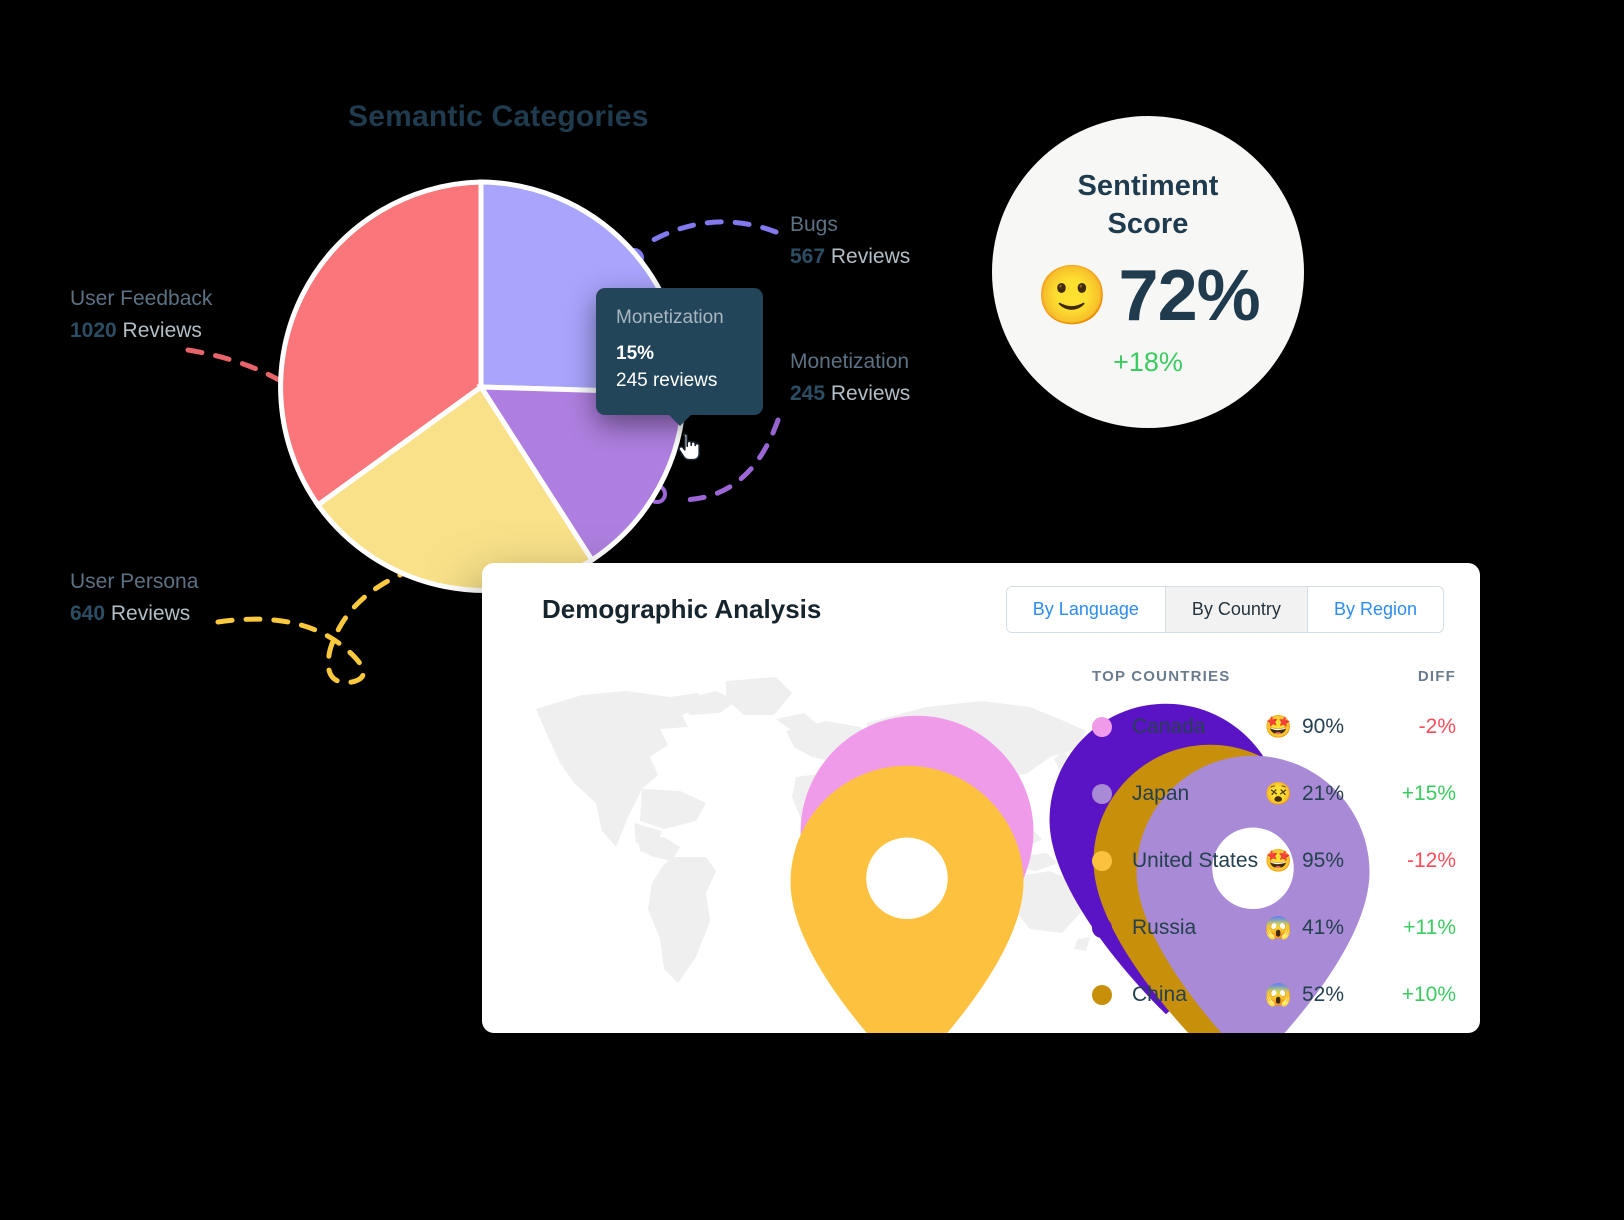  I want to click on country-name: Russia, so click(1164, 927).